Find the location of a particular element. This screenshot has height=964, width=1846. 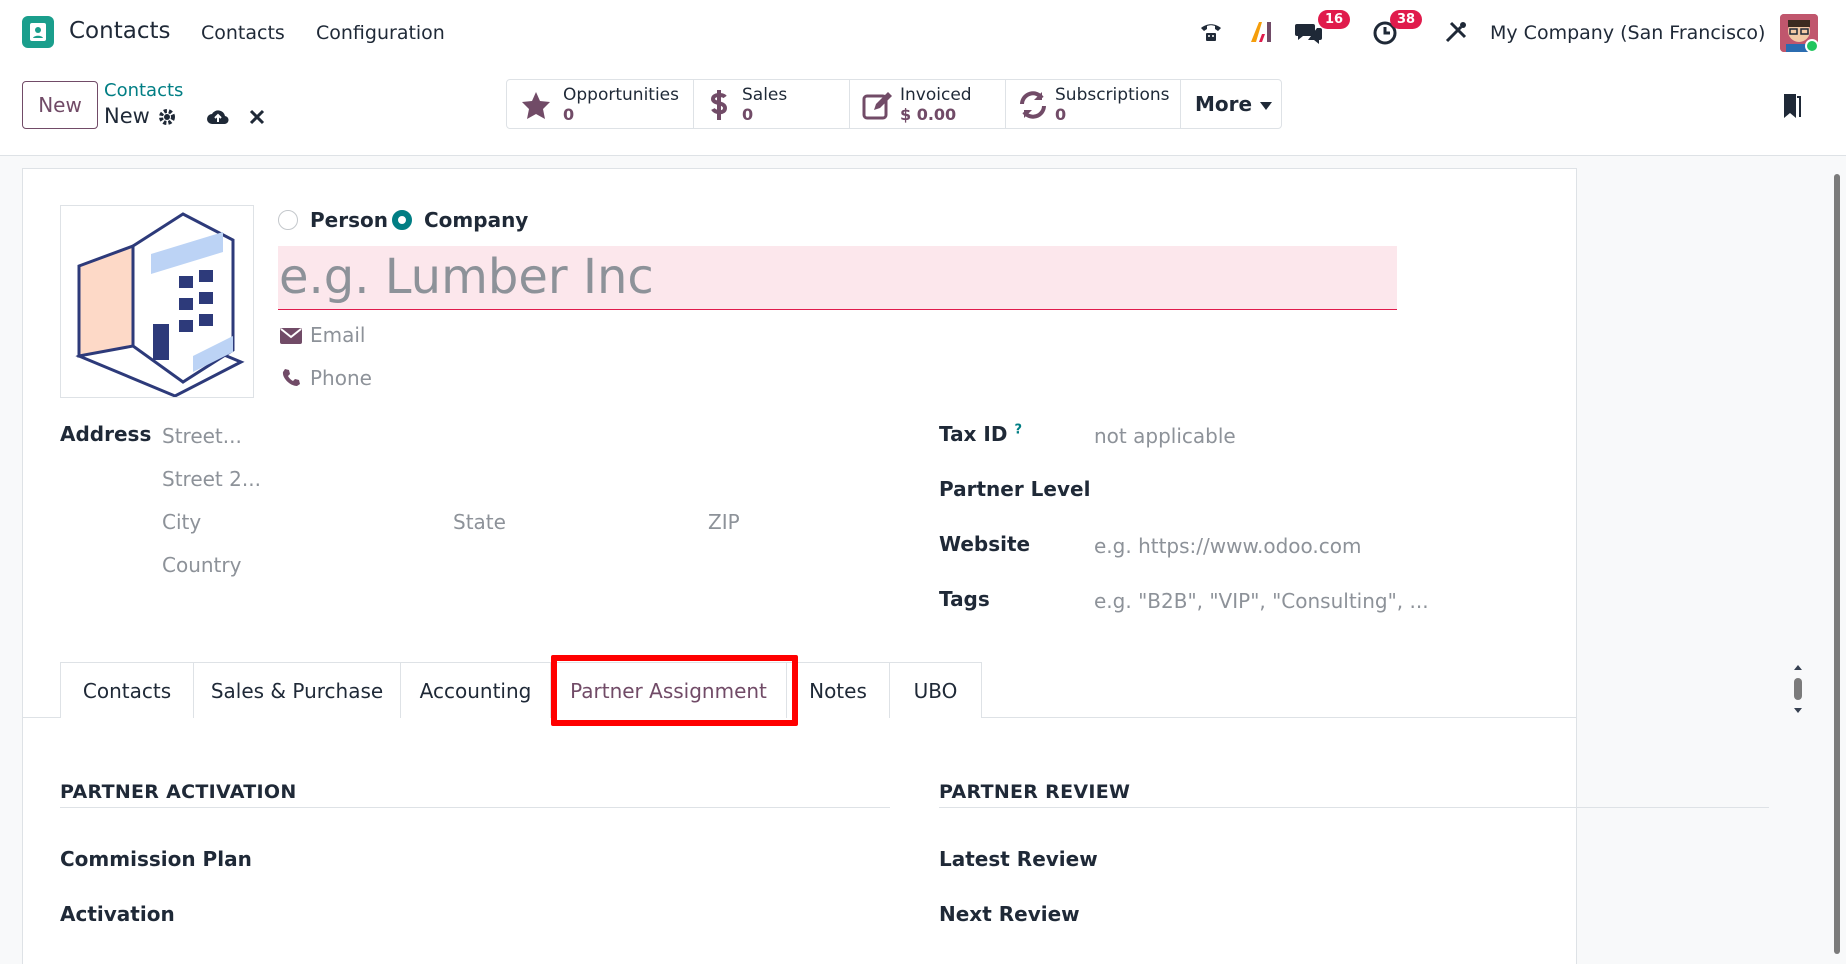

tax-id-help-icon: ? is located at coordinates (1018, 429).